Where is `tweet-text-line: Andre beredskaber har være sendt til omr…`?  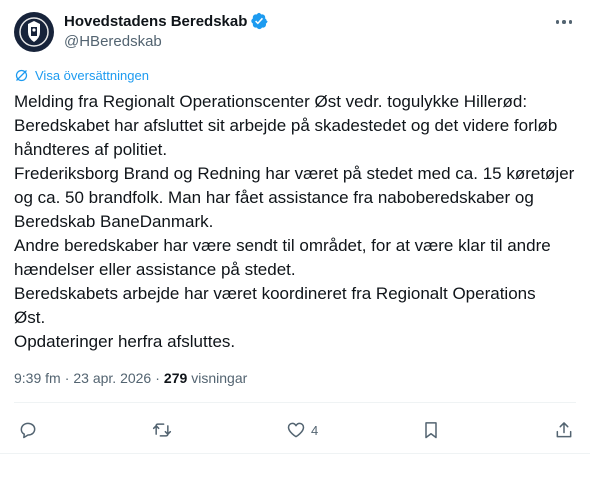 tweet-text-line: Andre beredskaber har være sendt til omr… is located at coordinates (282, 245).